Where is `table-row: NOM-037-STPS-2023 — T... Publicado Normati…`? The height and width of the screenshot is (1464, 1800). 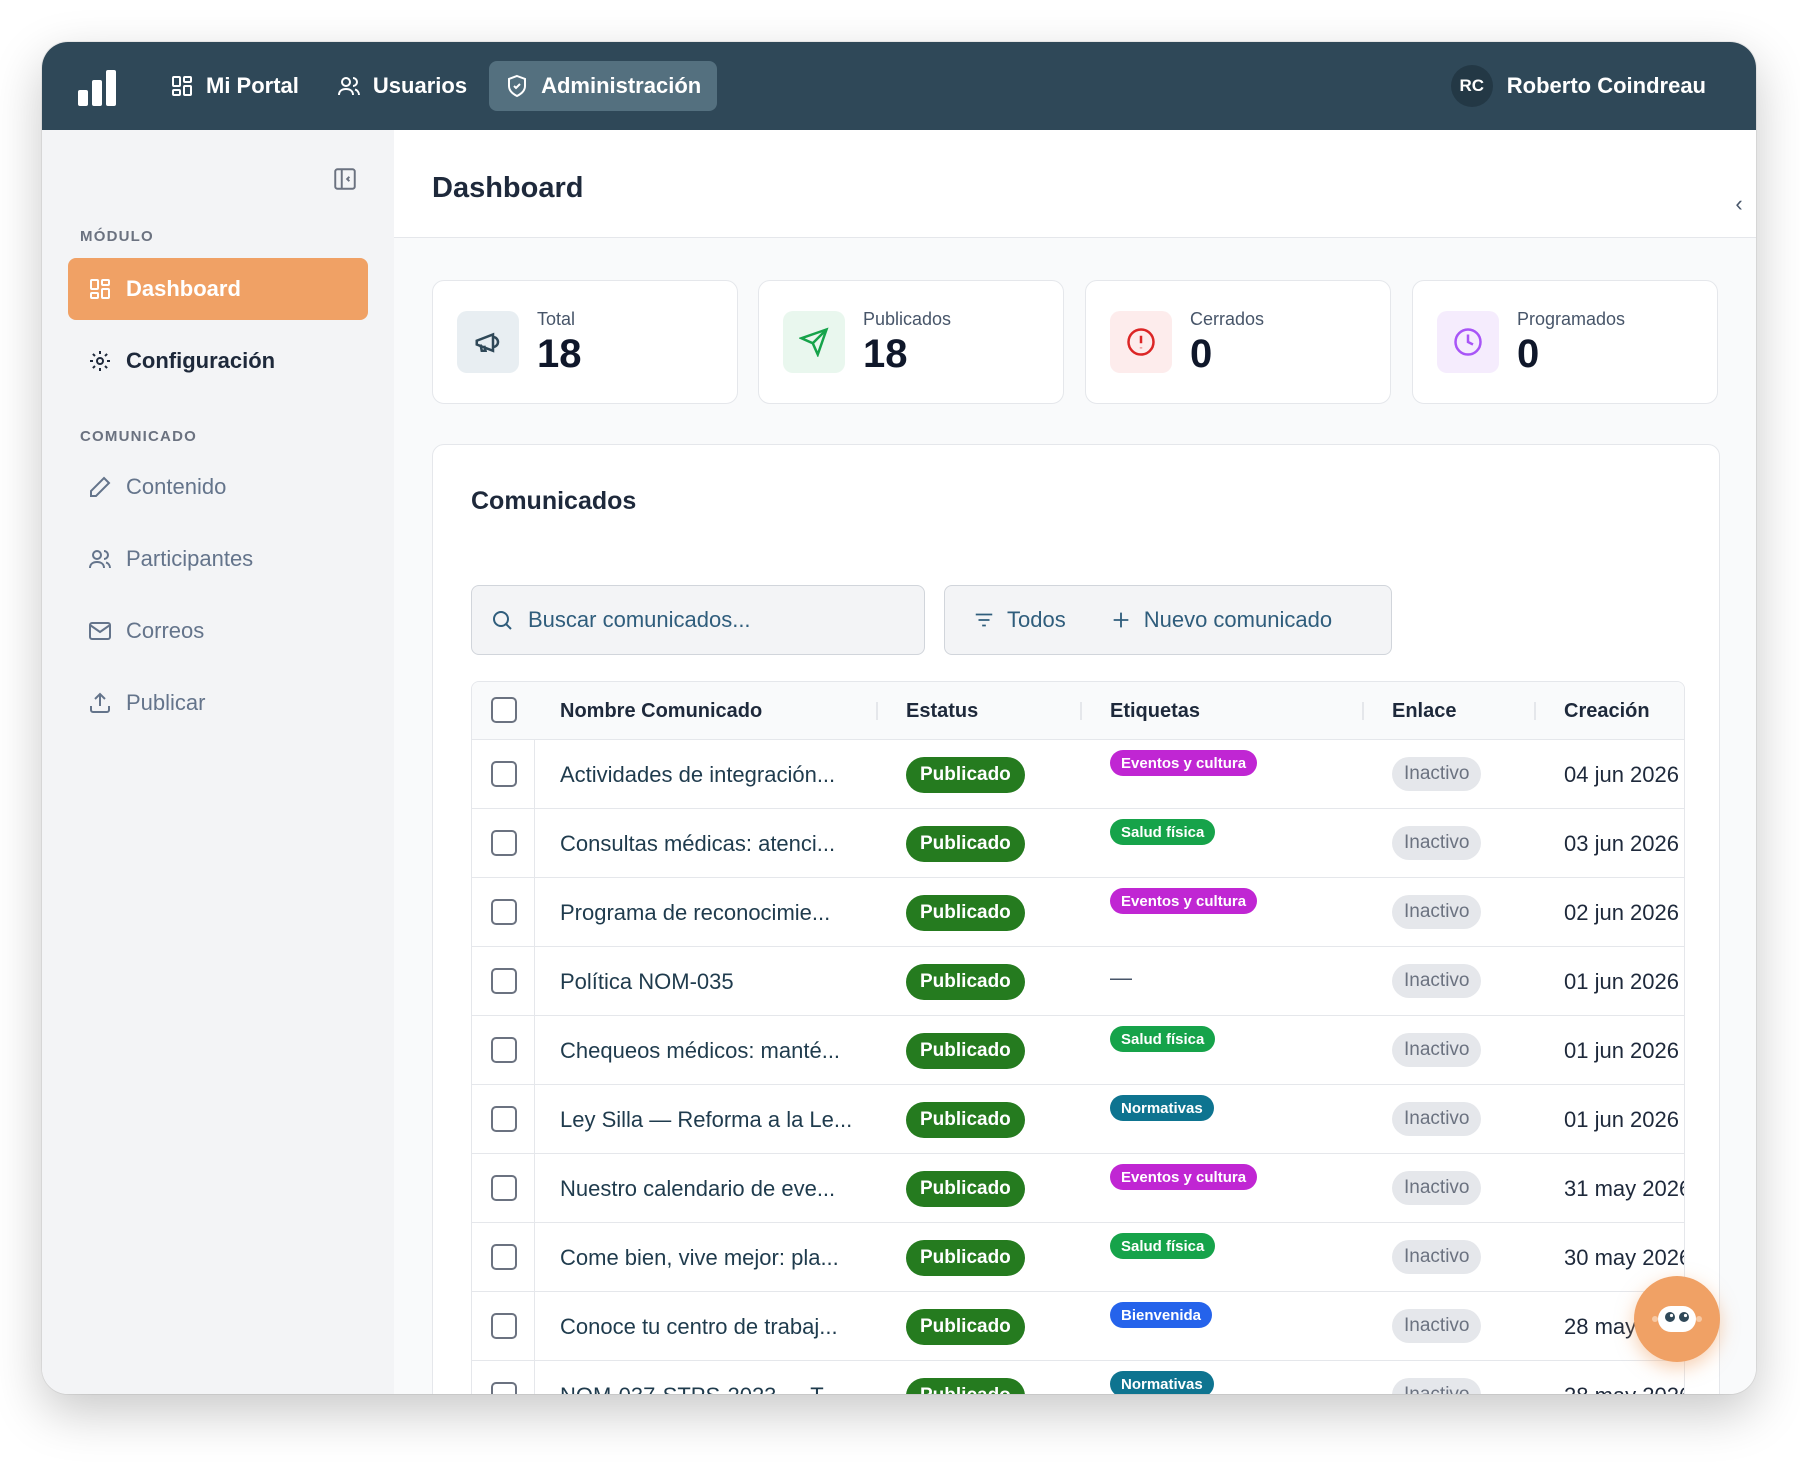 table-row: NOM-037-STPS-2023 — T... Publicado Normati… is located at coordinates (1078, 1377).